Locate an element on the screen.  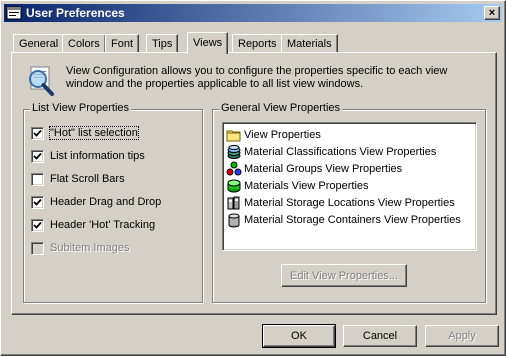
tab-views: Views is located at coordinates (208, 43).